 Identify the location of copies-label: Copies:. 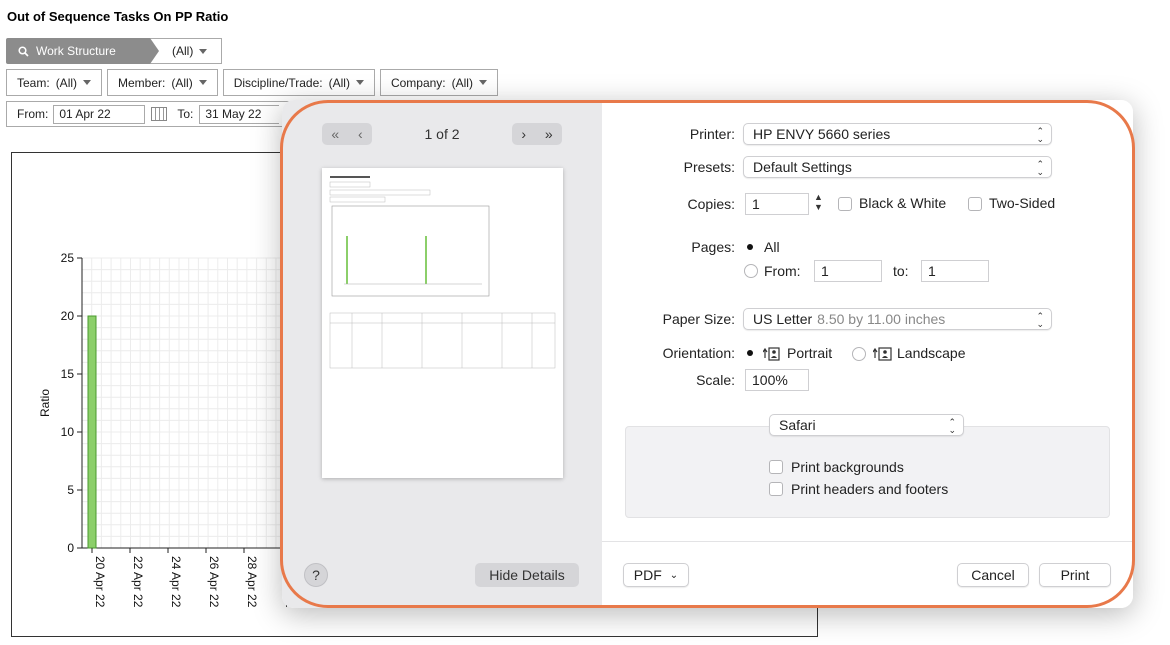
(711, 204).